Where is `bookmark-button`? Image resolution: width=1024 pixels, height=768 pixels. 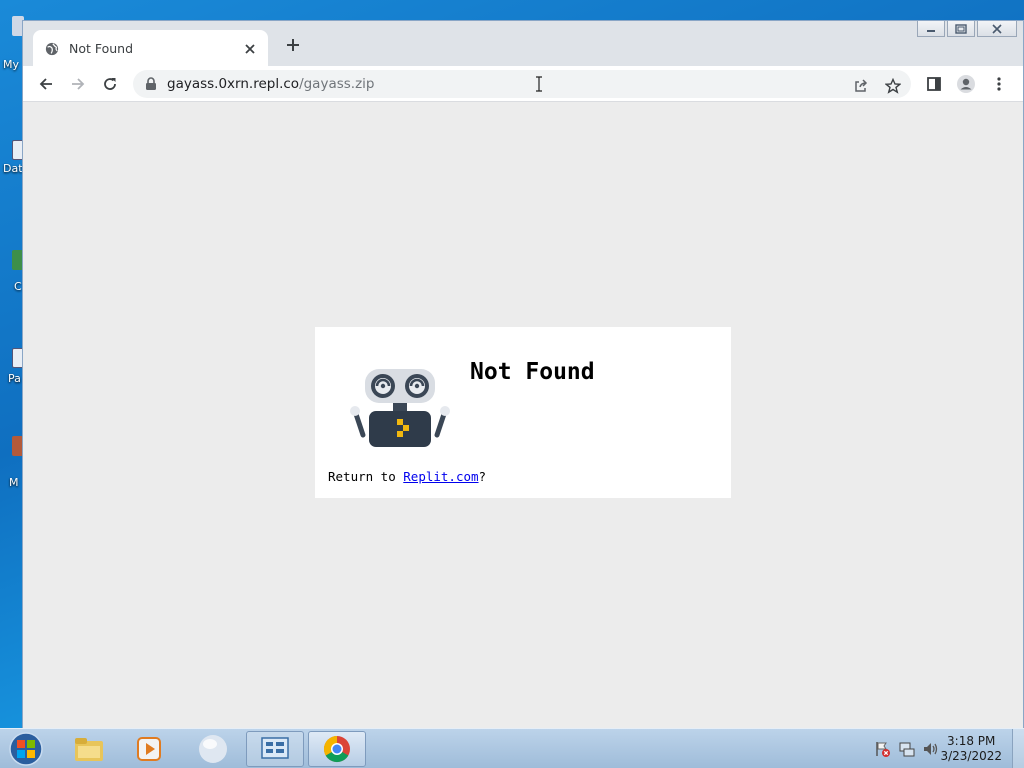 bookmark-button is located at coordinates (893, 86).